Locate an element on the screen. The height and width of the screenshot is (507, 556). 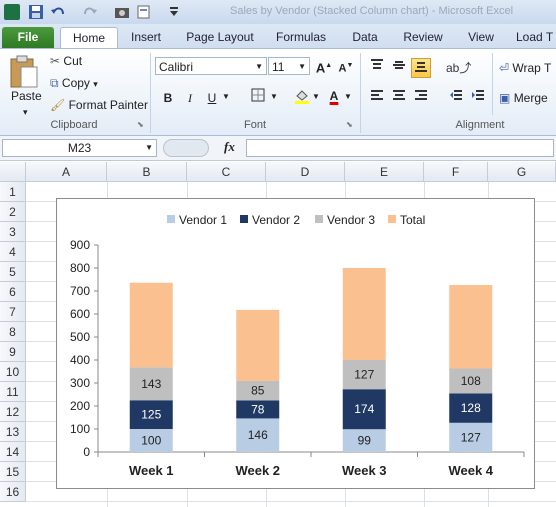
align-middle-icon is located at coordinates (399, 68).